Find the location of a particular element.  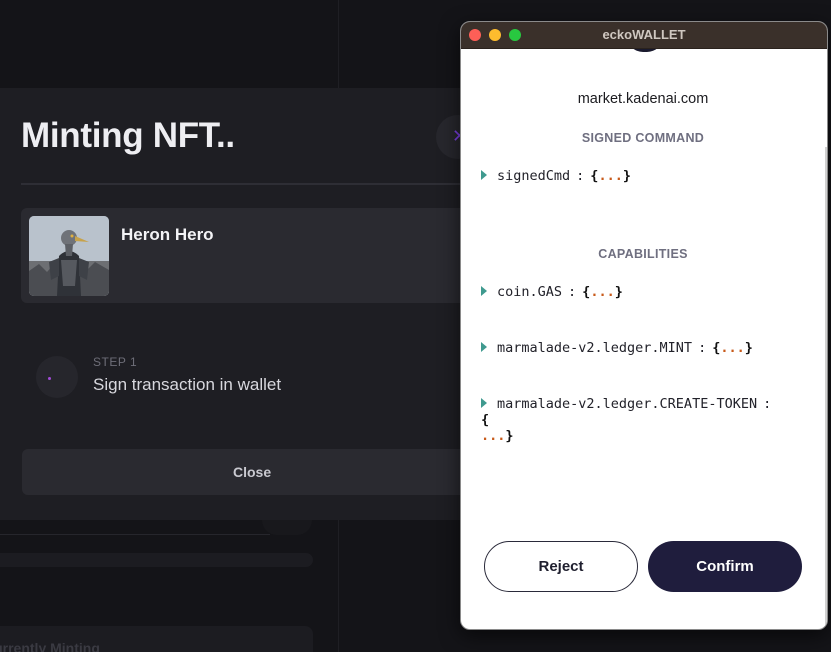

json-capability-row: coin.GAS: {...} is located at coordinates (552, 292).